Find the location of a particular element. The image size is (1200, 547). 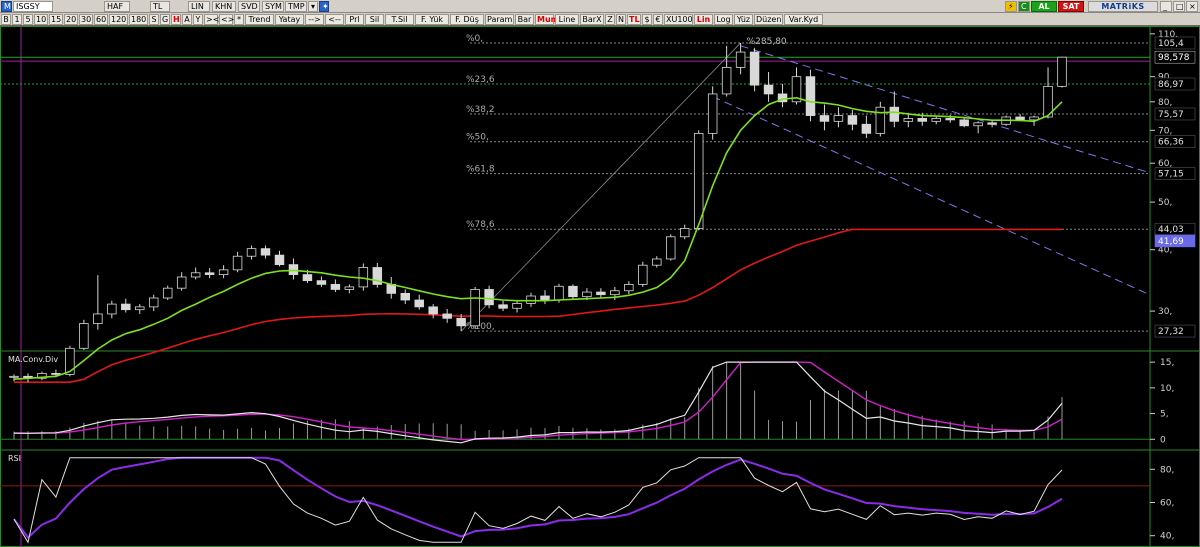

toolbar-btn-38: Lin is located at coordinates (703, 19).